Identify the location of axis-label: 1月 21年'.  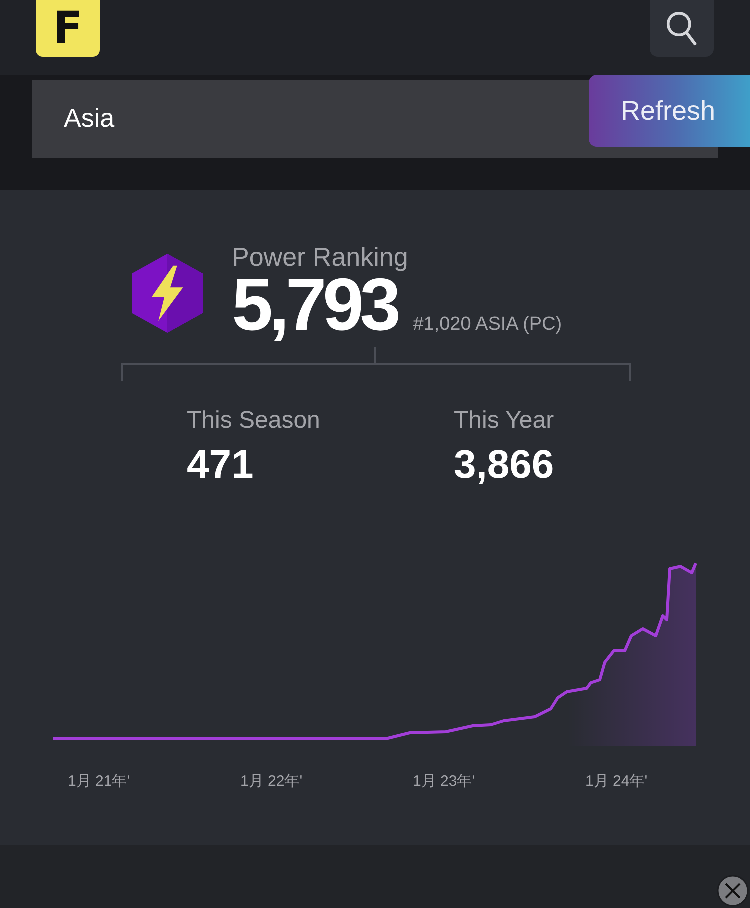
(99, 782).